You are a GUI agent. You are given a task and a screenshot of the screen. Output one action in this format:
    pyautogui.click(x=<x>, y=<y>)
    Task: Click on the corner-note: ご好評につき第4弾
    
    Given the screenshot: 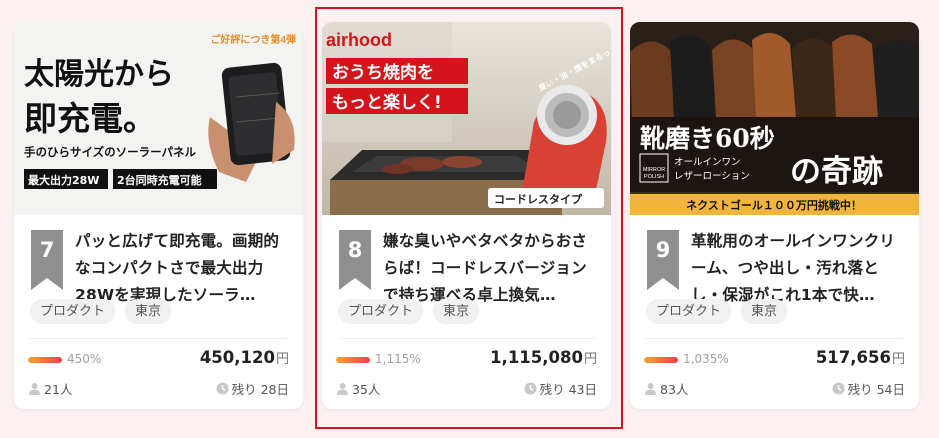 What is the action you would take?
    pyautogui.click(x=253, y=39)
    